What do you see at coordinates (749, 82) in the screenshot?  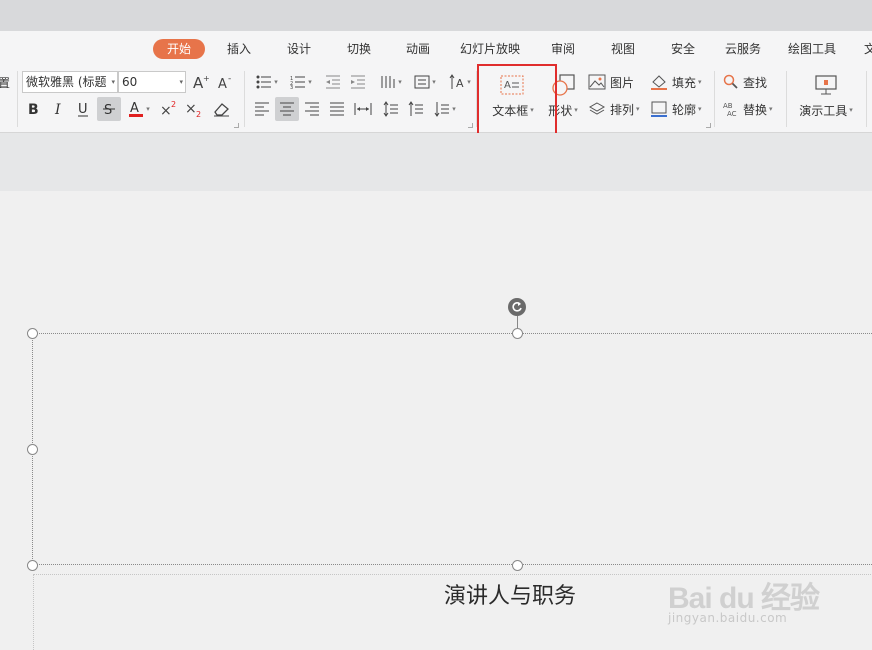 I see `find-button: 查找` at bounding box center [749, 82].